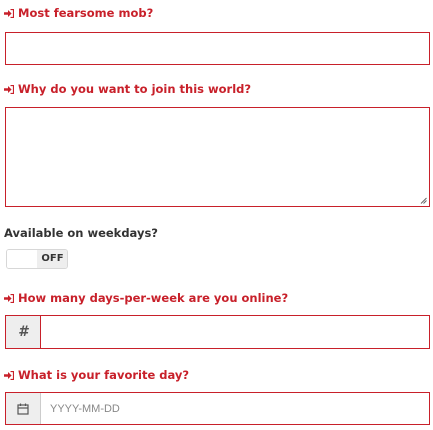  I want to click on toggle-off-label: OFF, so click(52, 259).